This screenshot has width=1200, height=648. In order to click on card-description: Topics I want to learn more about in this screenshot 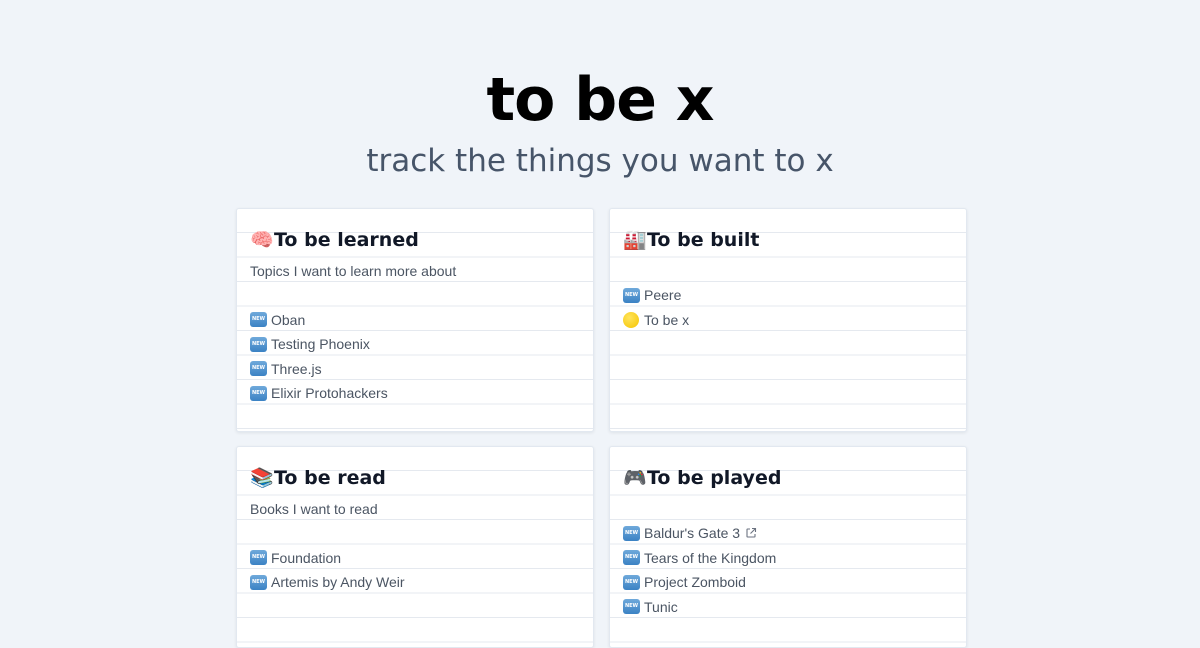, I will do `click(353, 271)`.